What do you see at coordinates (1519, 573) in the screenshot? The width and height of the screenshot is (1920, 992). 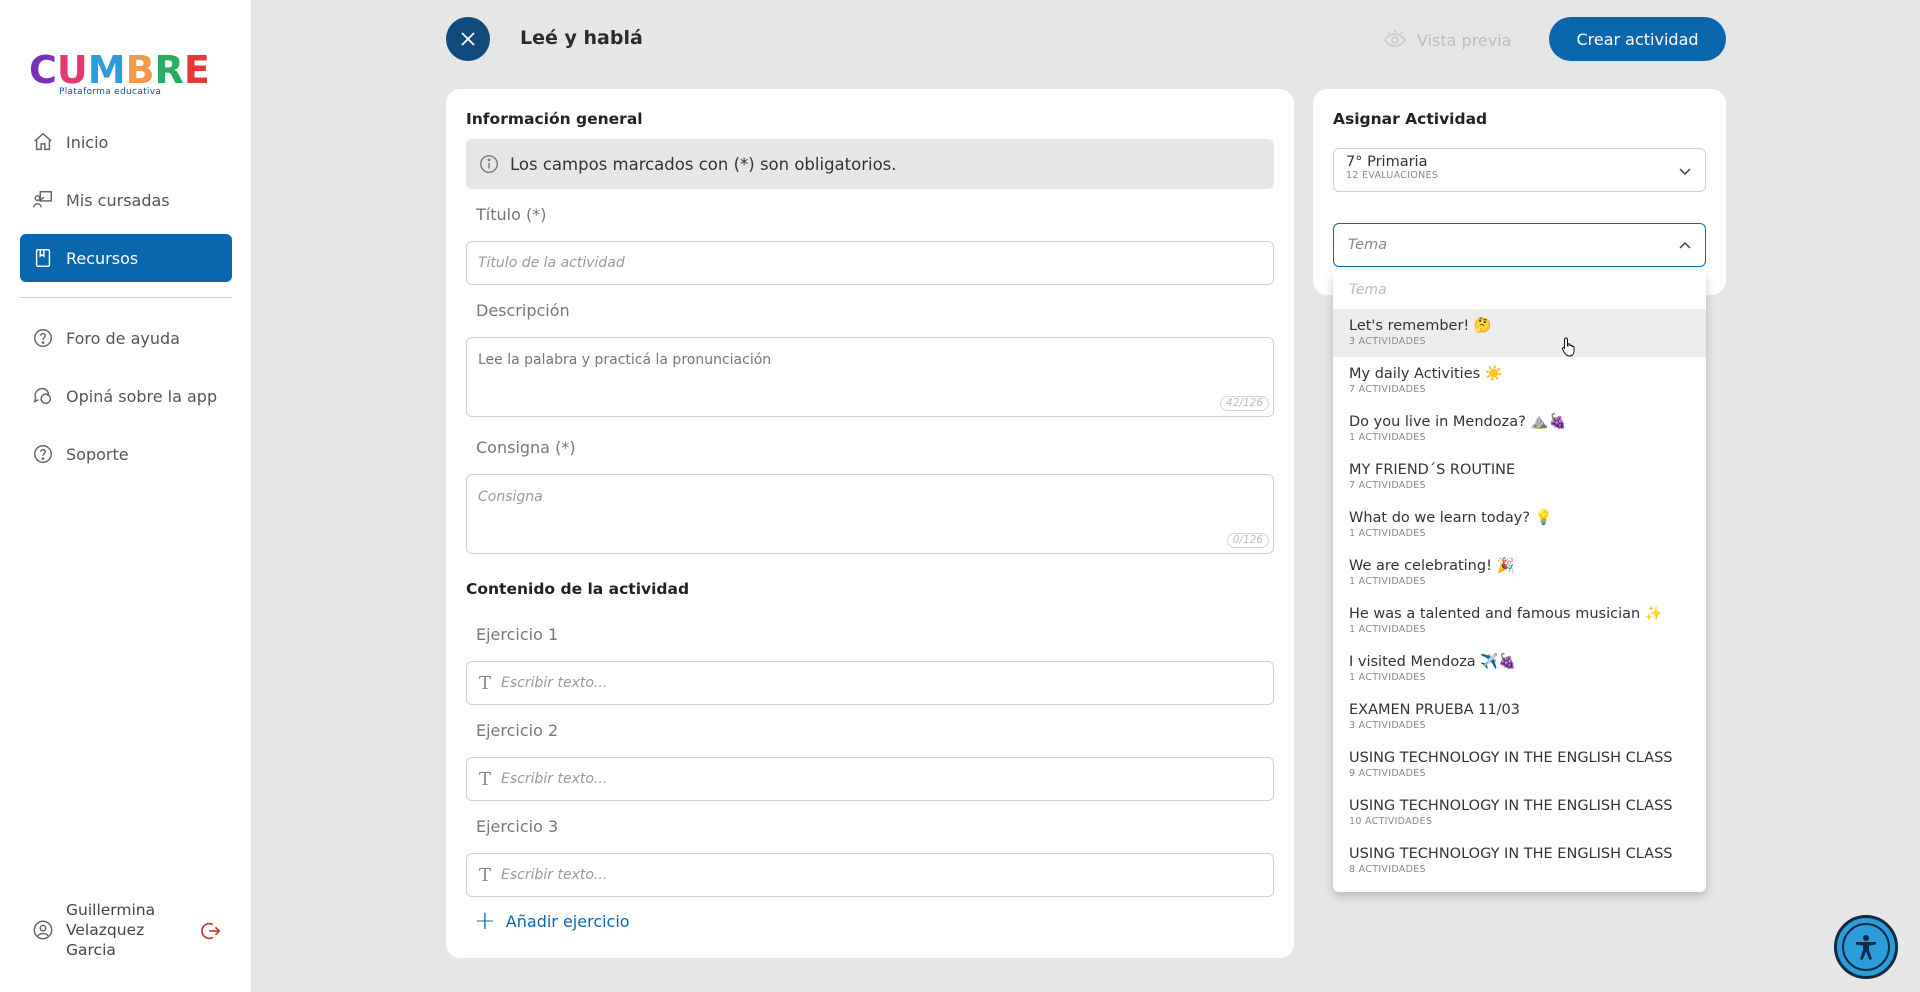 I see `topic-option: We are celebrating! 🎉 1 ACTIVIDADES` at bounding box center [1519, 573].